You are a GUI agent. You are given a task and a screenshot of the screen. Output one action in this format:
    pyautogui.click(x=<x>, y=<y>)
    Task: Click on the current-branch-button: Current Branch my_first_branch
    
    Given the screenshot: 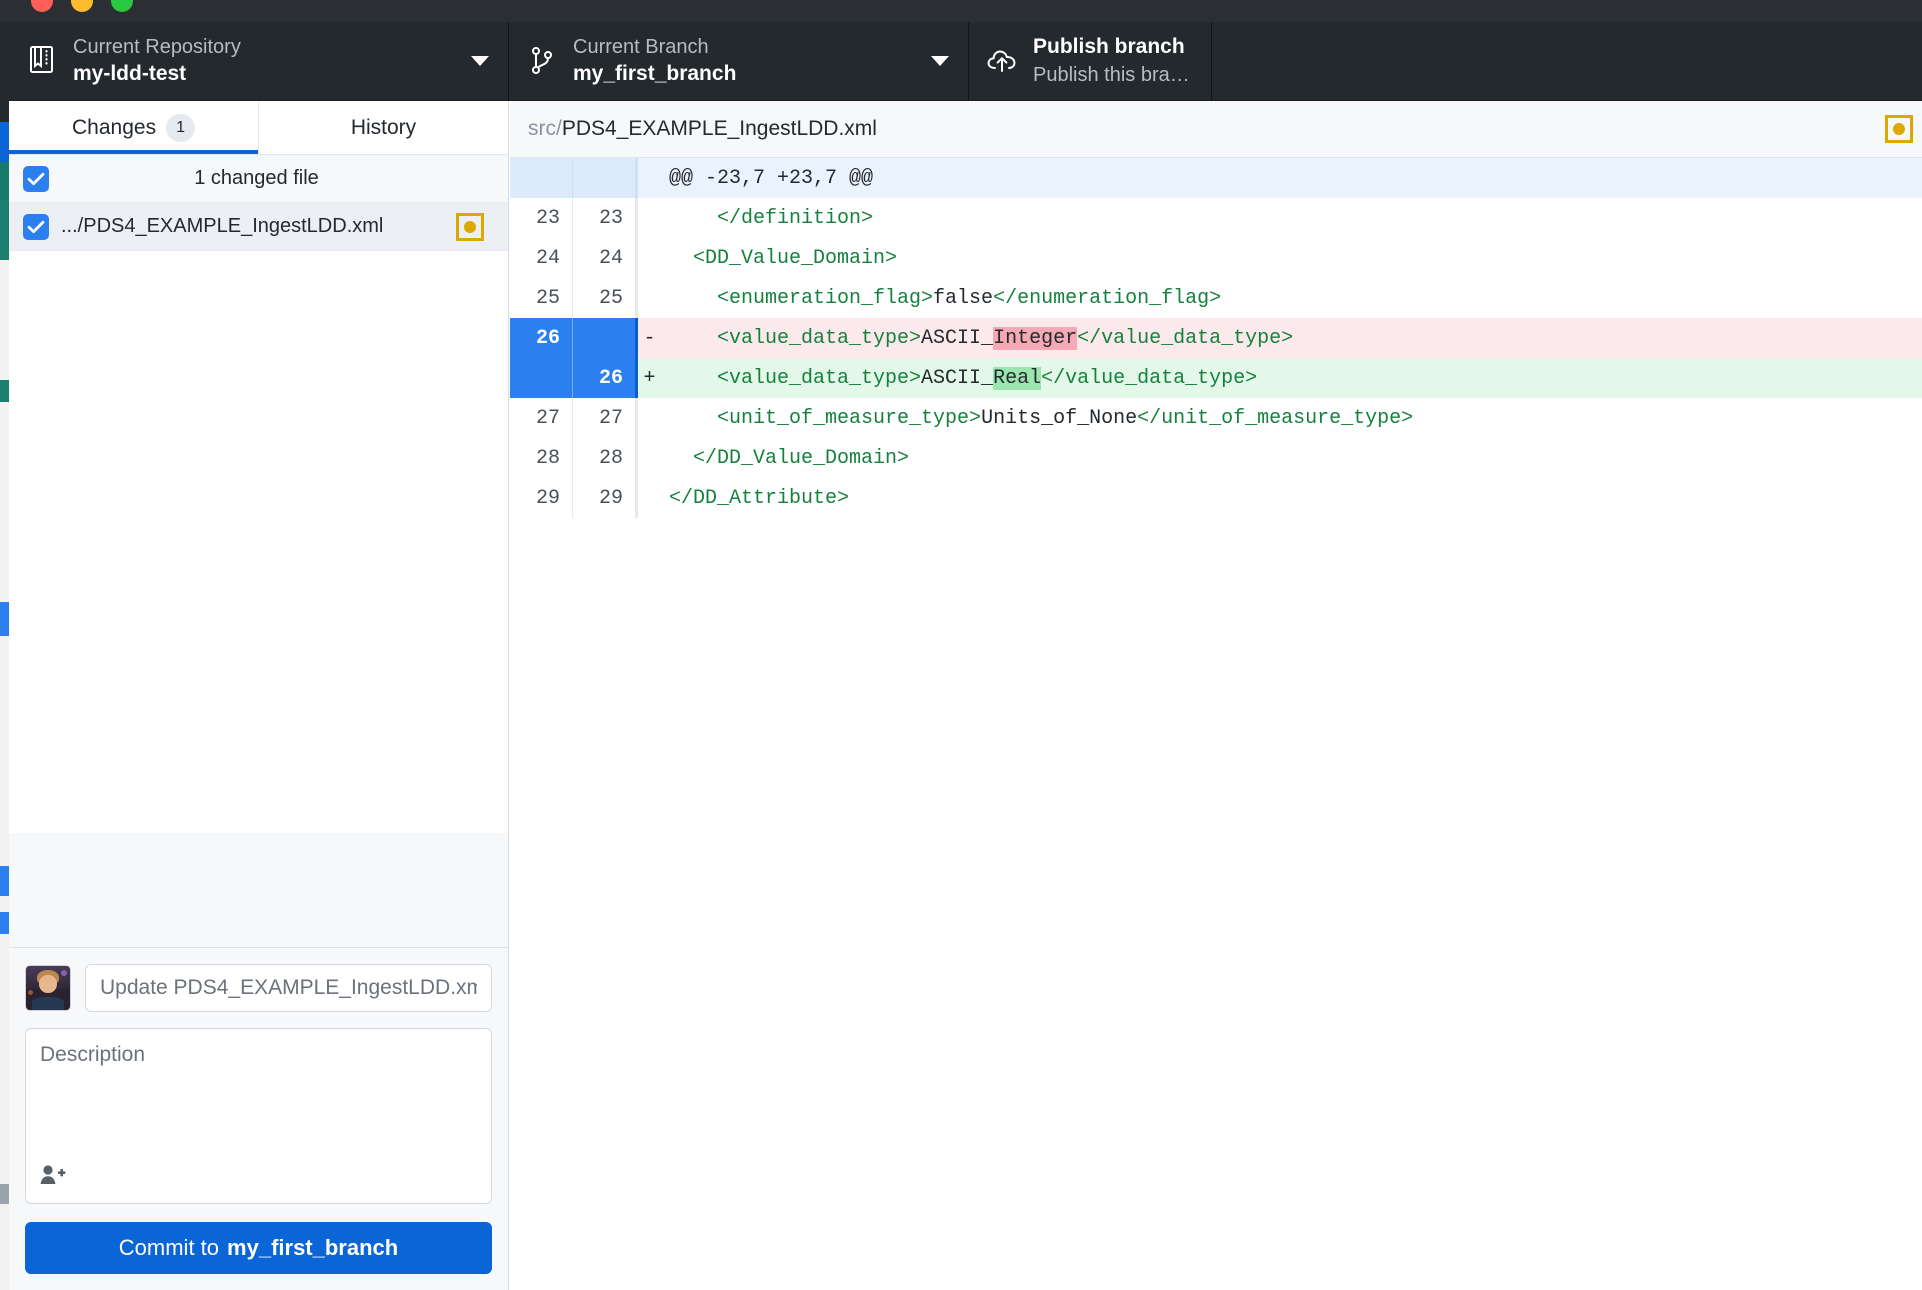 What is the action you would take?
    pyautogui.click(x=739, y=61)
    